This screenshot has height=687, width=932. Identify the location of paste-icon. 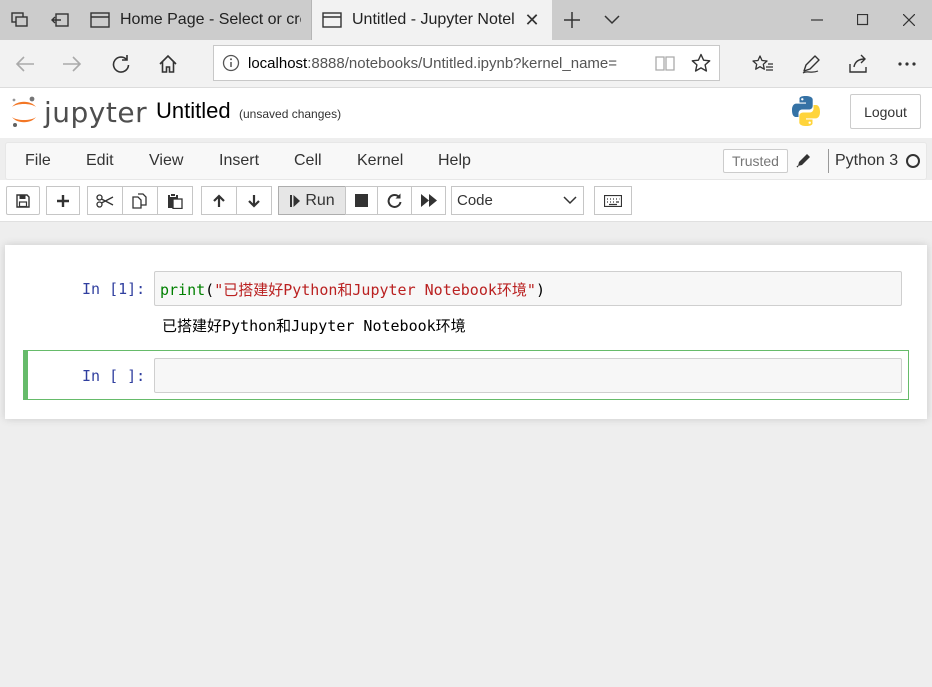
(175, 200).